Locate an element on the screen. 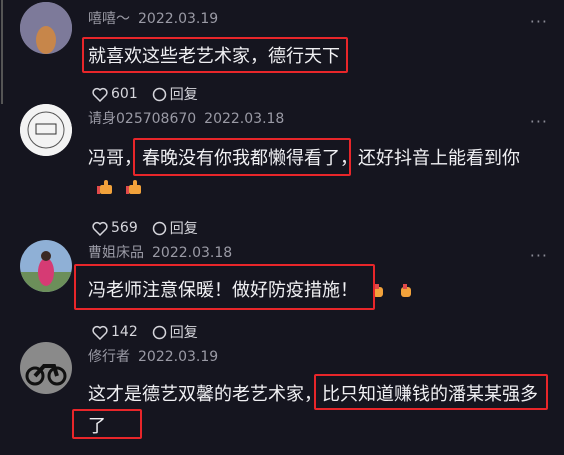 This screenshot has height=455, width=564. avatar-motorcycle-icon is located at coordinates (46, 368).